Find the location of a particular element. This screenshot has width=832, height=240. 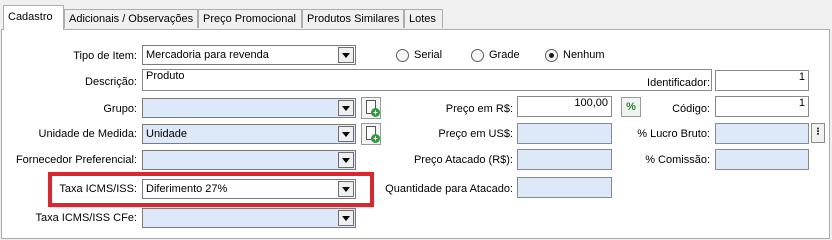

codigo-label: Código: is located at coordinates (691, 109).